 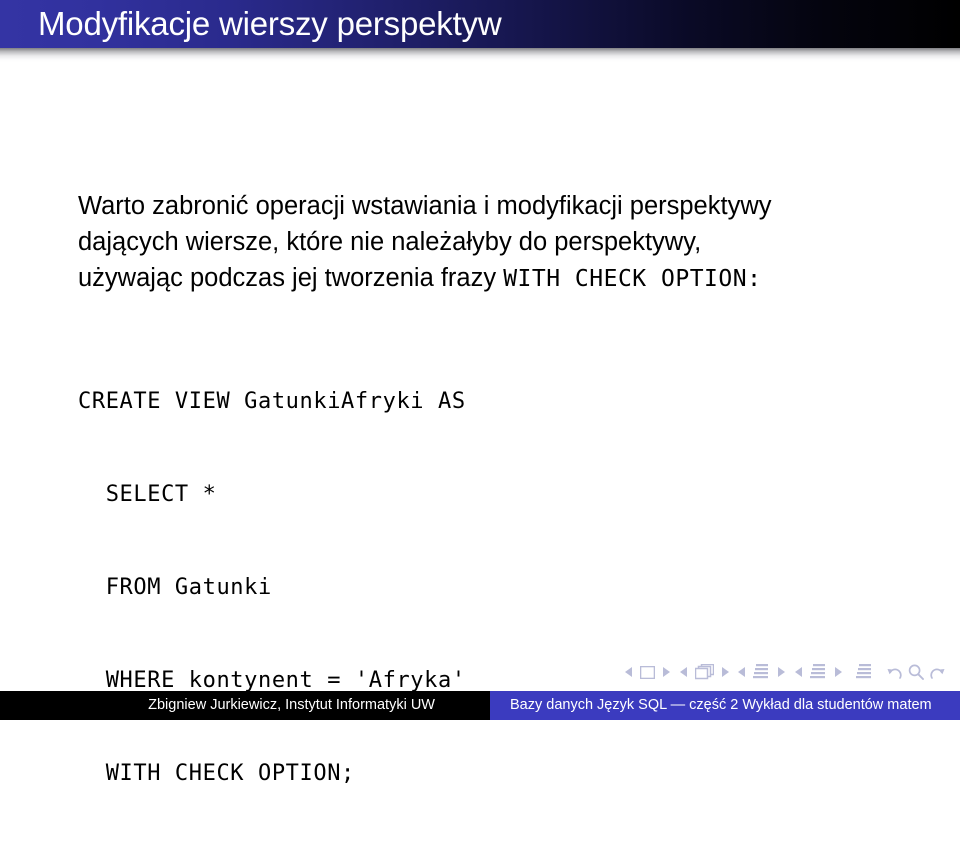 I want to click on slide-title-bar: Modyfikacje wierszy perspektyw, so click(x=480, y=24).